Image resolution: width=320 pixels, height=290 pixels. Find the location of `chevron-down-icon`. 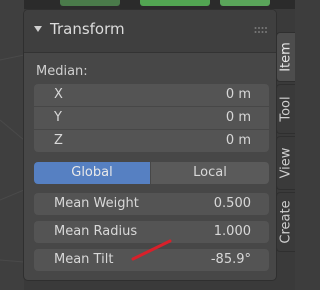

chevron-down-icon is located at coordinates (38, 29).